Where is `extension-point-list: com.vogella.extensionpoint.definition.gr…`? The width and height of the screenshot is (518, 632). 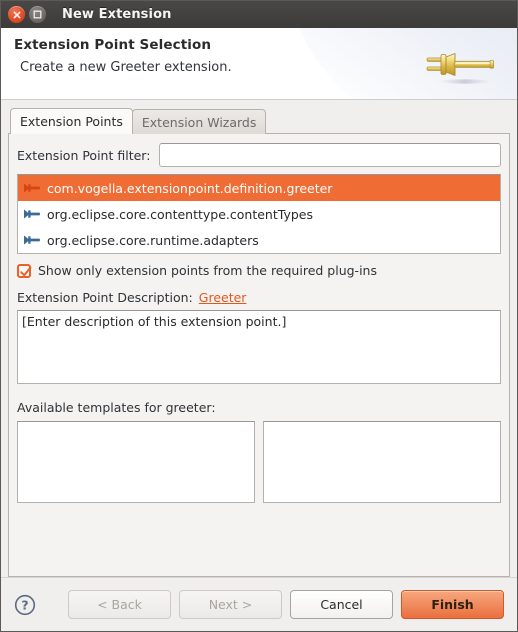 extension-point-list: com.vogella.extensionpoint.definition.gr… is located at coordinates (259, 214).